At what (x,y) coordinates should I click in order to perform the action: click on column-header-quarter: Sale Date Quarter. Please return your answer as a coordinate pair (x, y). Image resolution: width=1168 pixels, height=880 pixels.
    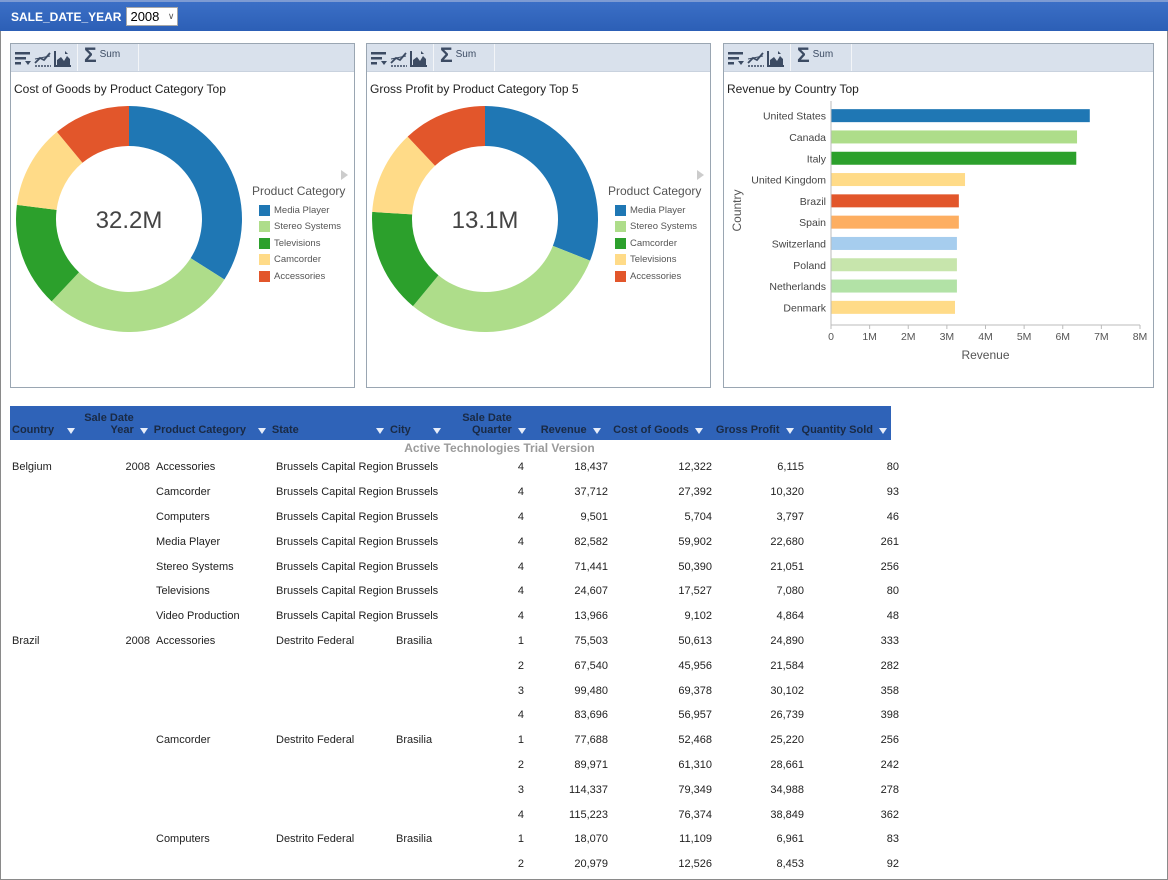
    Looking at the image, I should click on (487, 422).